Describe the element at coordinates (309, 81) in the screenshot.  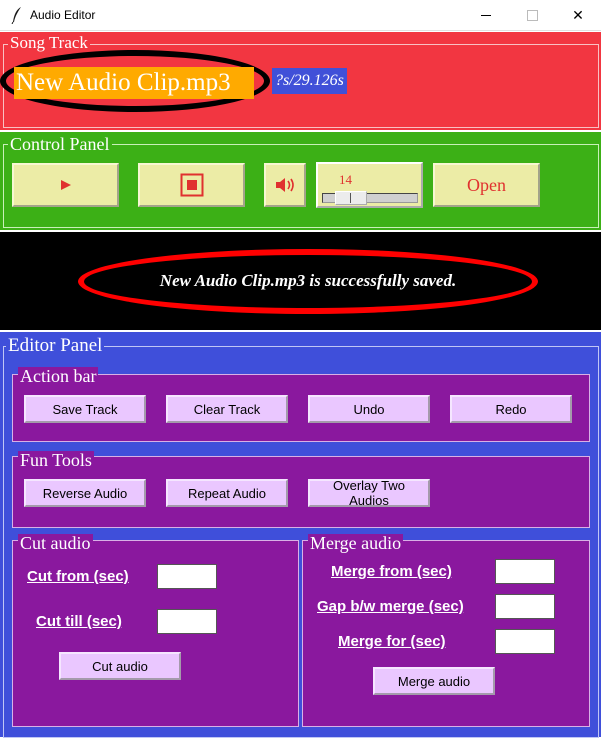
I see `song-time-display: ?s/29.126s` at that location.